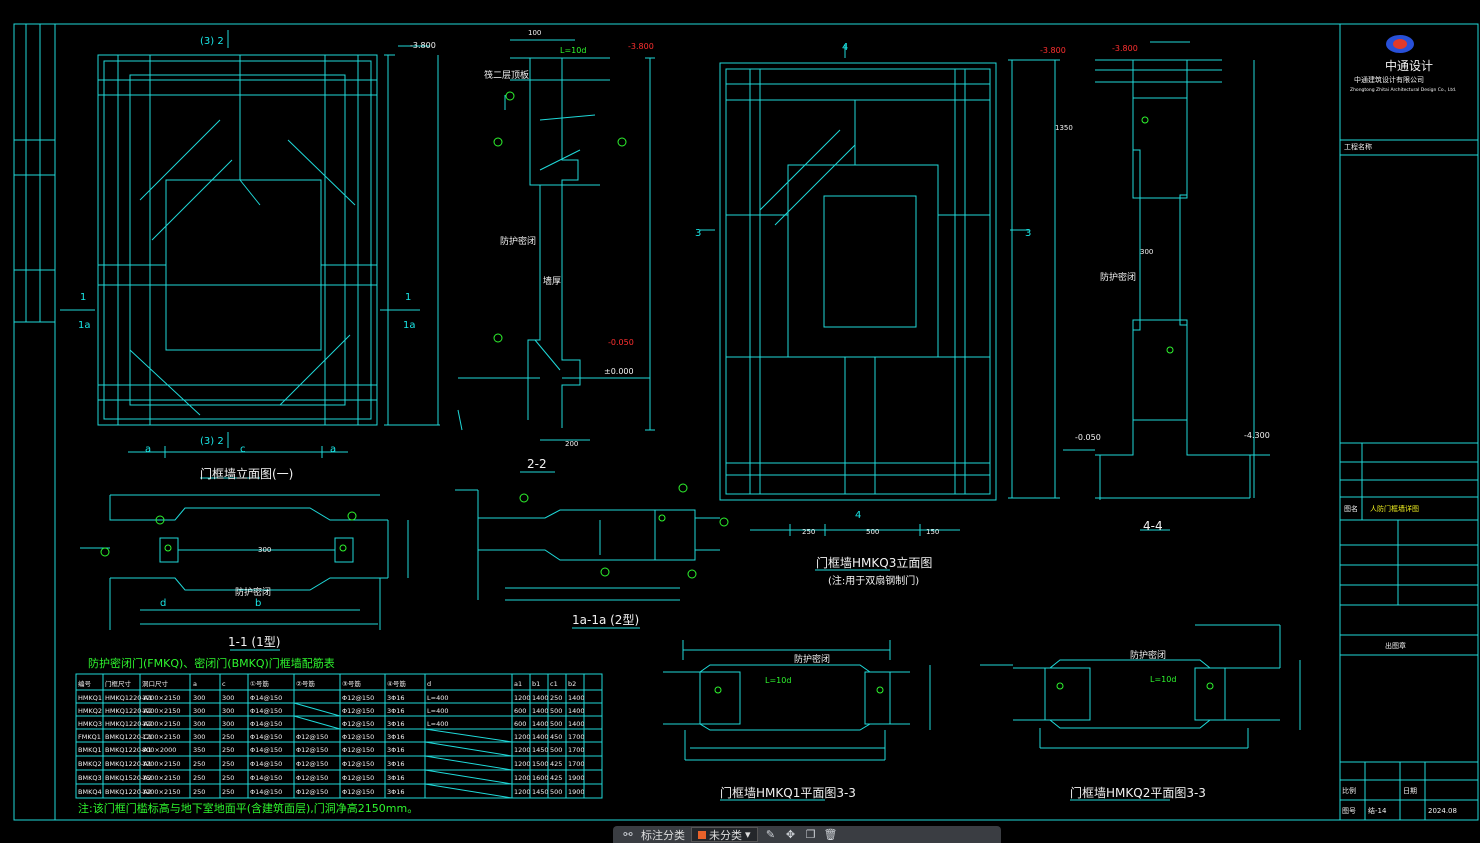  I want to click on copy-icon: ❐, so click(811, 835).